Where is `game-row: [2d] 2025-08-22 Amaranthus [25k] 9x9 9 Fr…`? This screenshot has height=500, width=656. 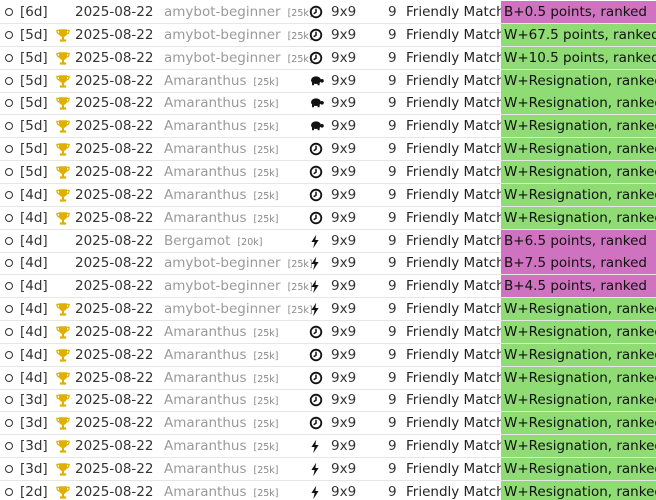 game-row: [2d] 2025-08-22 Amaranthus [25k] 9x9 9 Fr… is located at coordinates (328, 490).